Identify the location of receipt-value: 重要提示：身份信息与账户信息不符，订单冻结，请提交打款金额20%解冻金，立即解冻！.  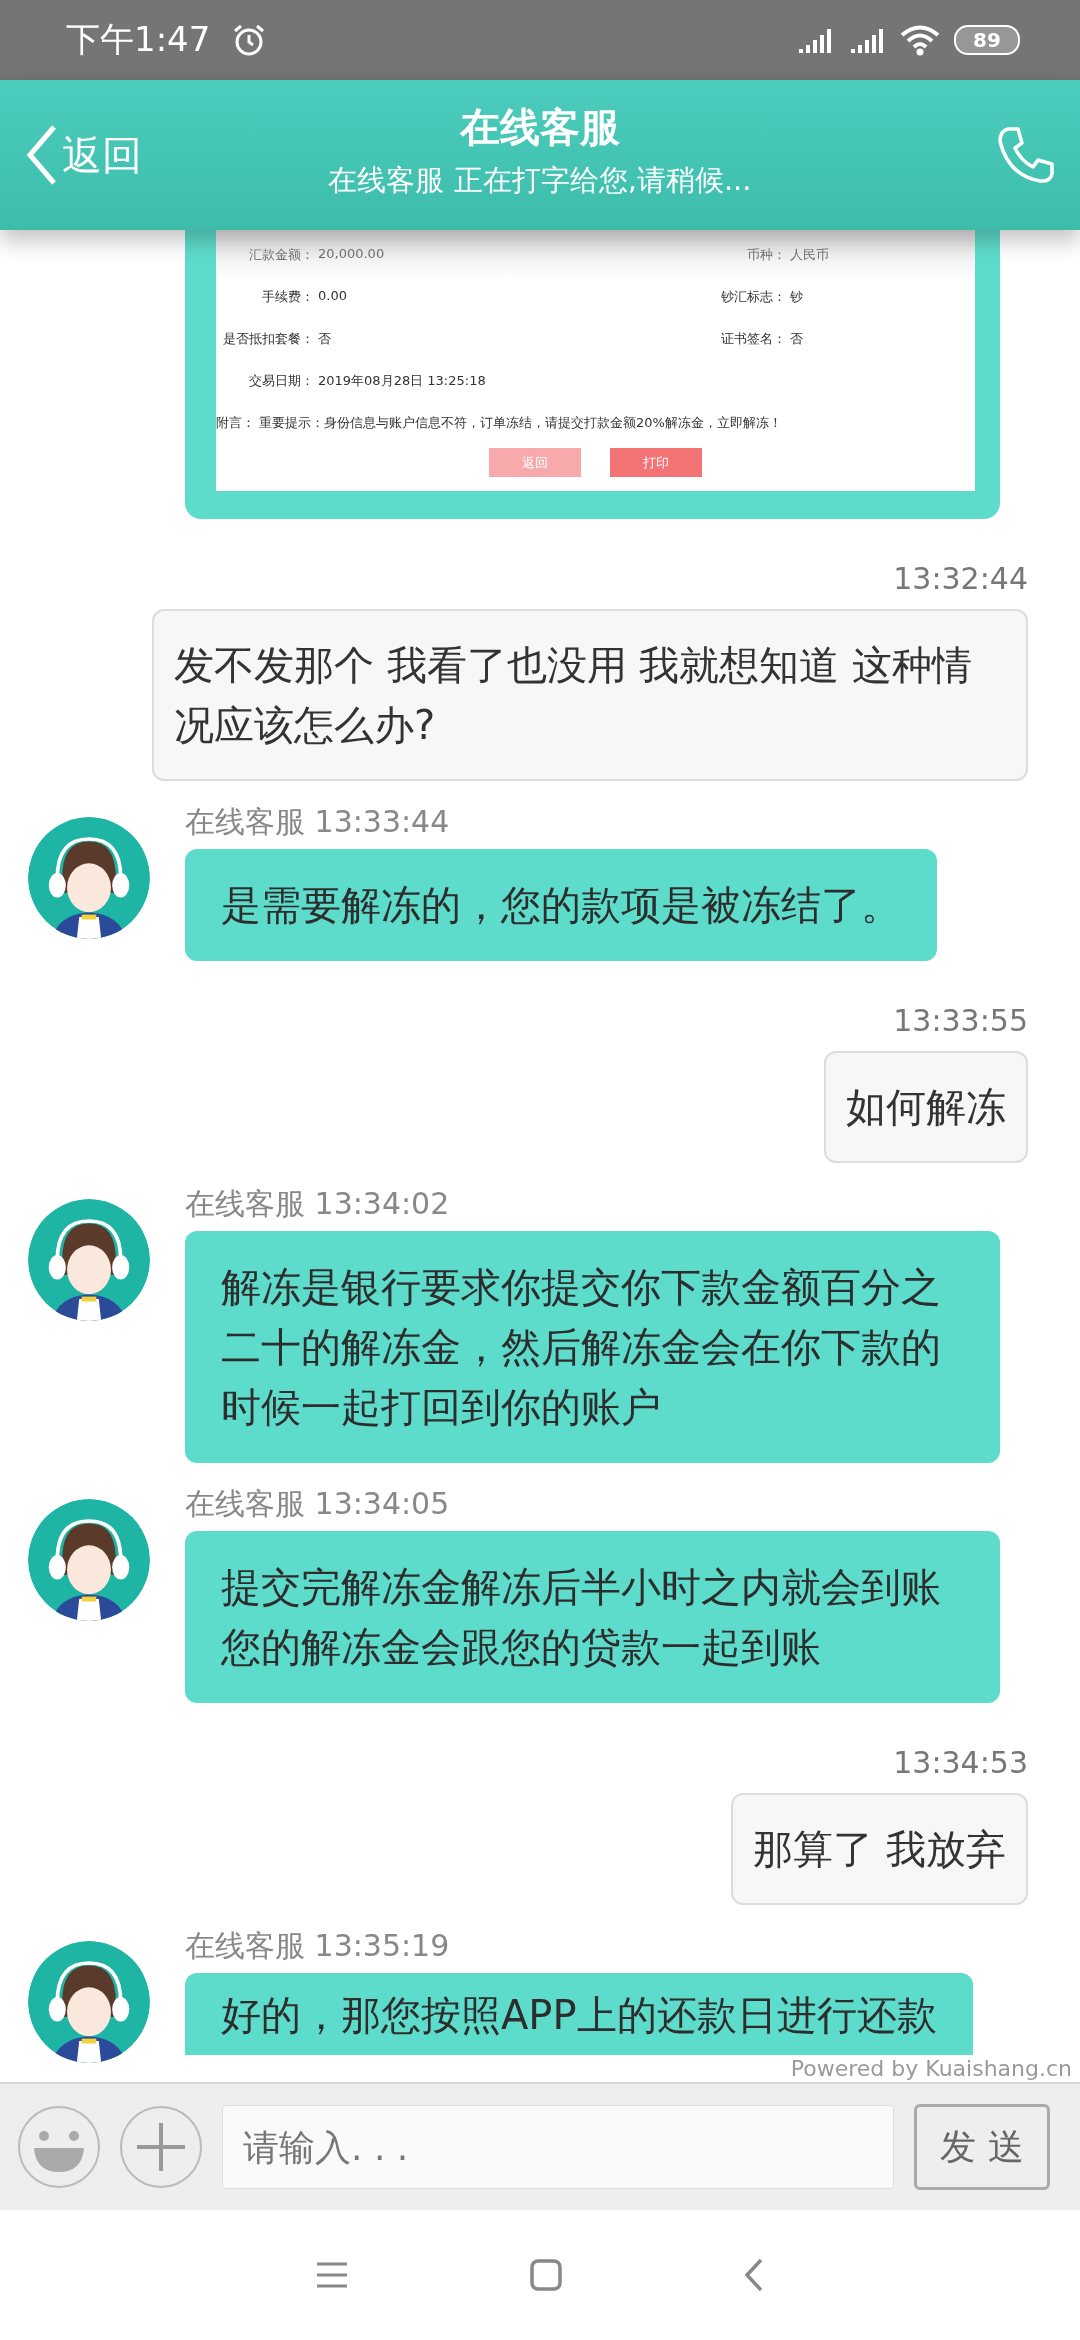
(520, 423).